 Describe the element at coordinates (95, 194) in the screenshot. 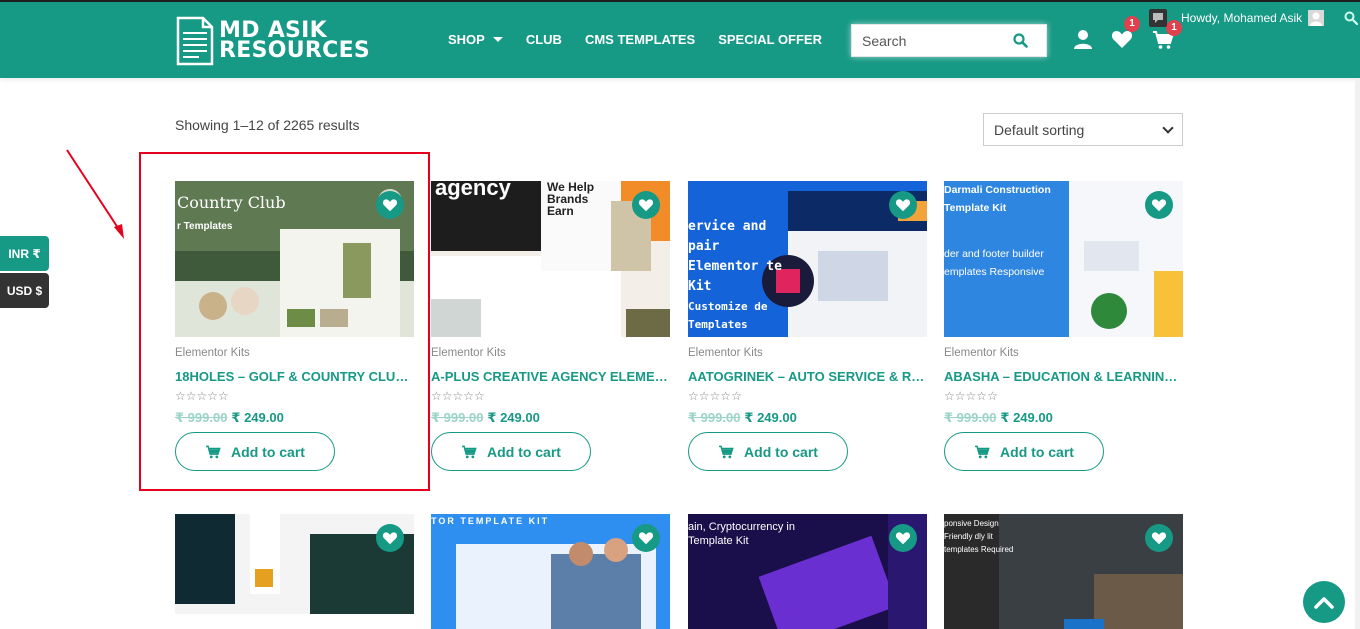

I see `arrow-icon` at that location.